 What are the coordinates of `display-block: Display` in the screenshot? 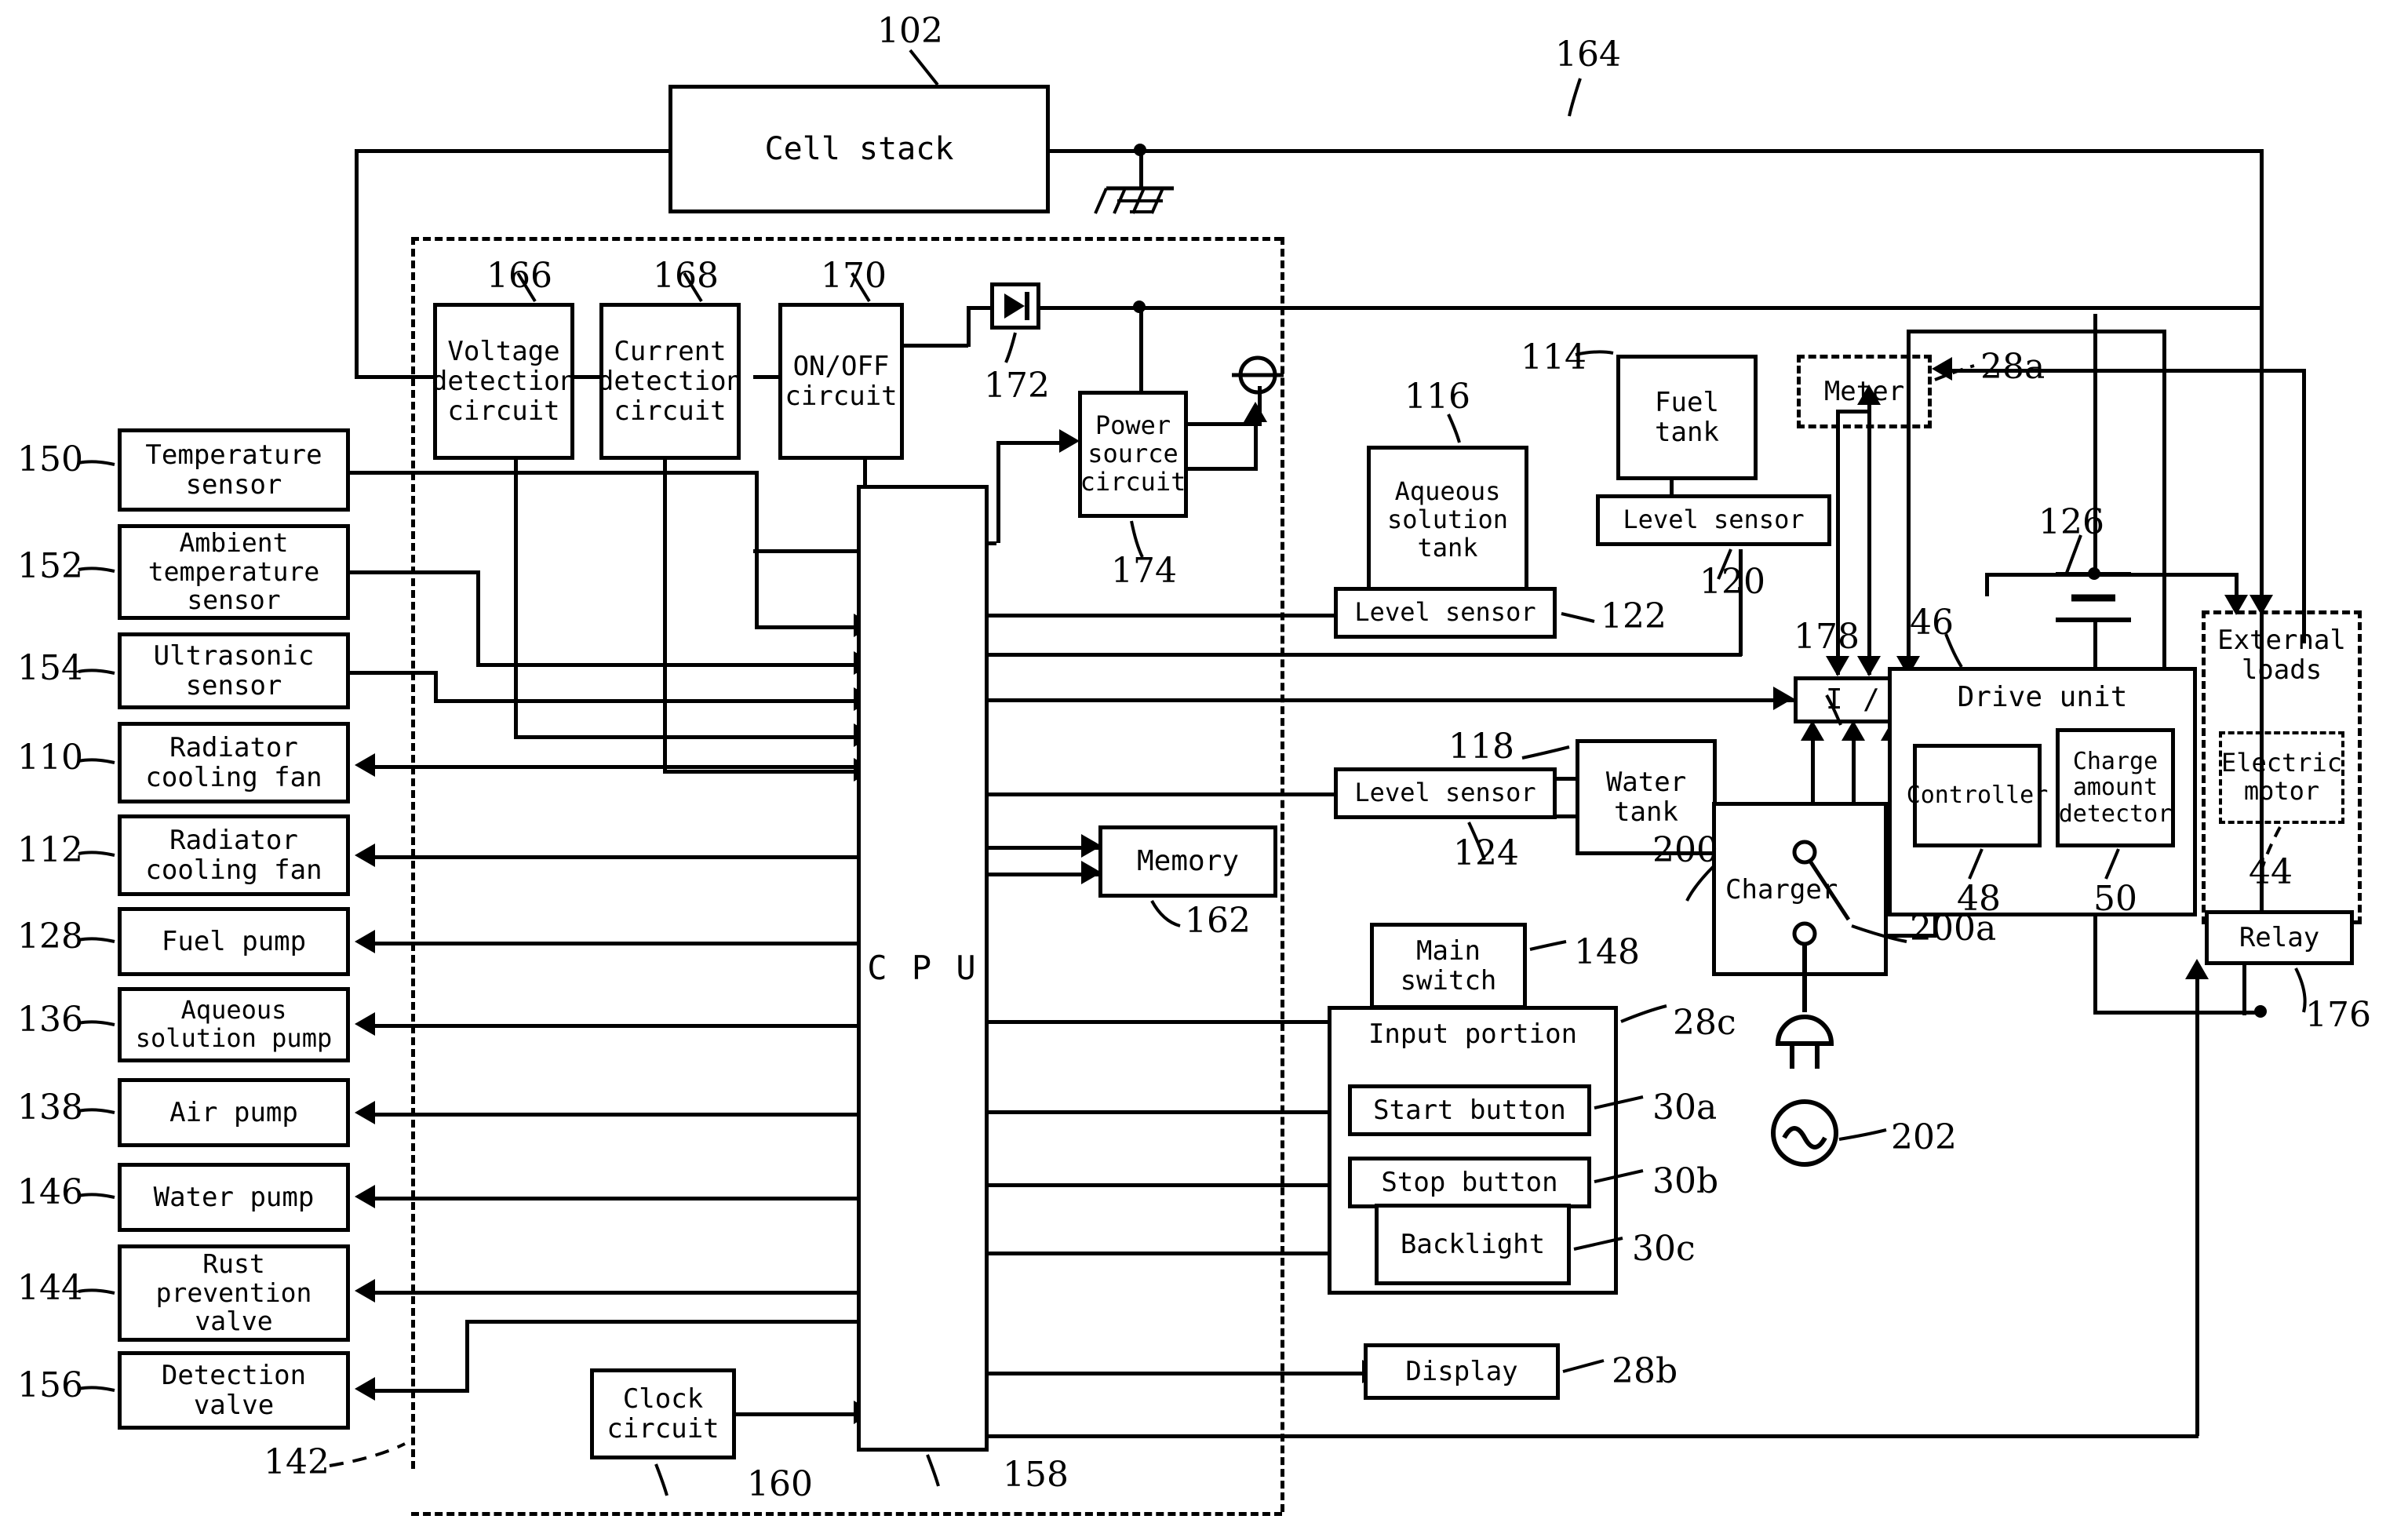 It's located at (1462, 1371).